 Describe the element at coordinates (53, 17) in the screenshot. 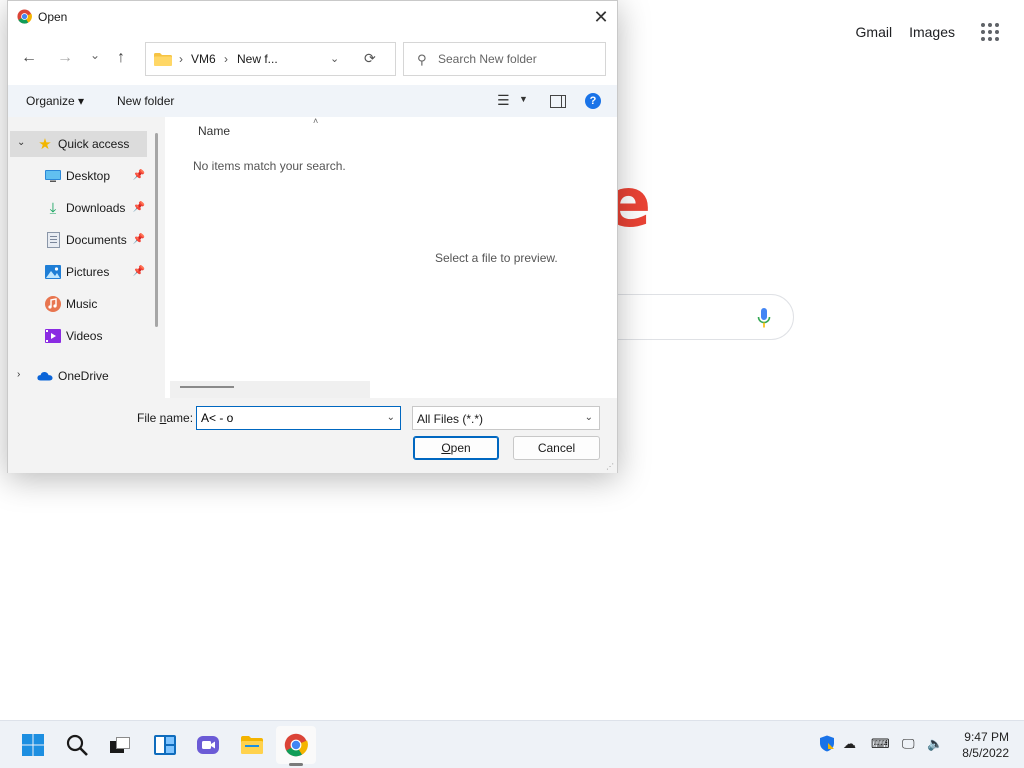

I see `dialog-title: Open` at that location.